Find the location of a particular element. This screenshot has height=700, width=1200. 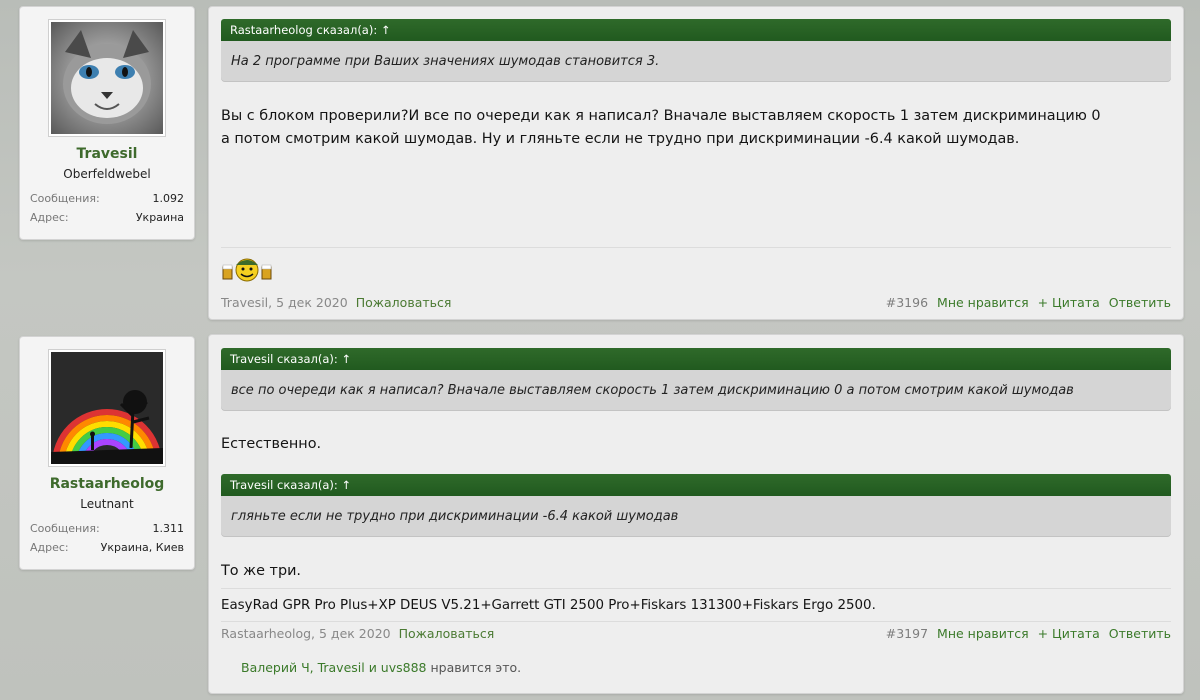

smiley-beer-icon is located at coordinates (247, 270).